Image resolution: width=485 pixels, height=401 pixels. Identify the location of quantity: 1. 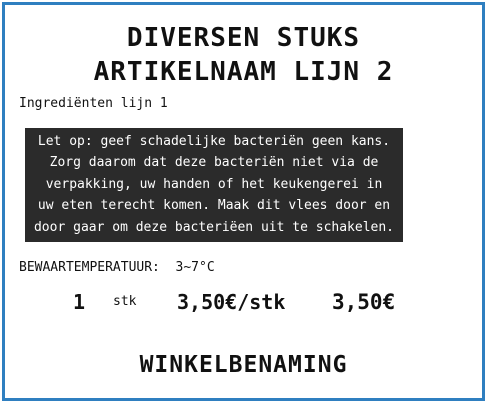
(79, 302).